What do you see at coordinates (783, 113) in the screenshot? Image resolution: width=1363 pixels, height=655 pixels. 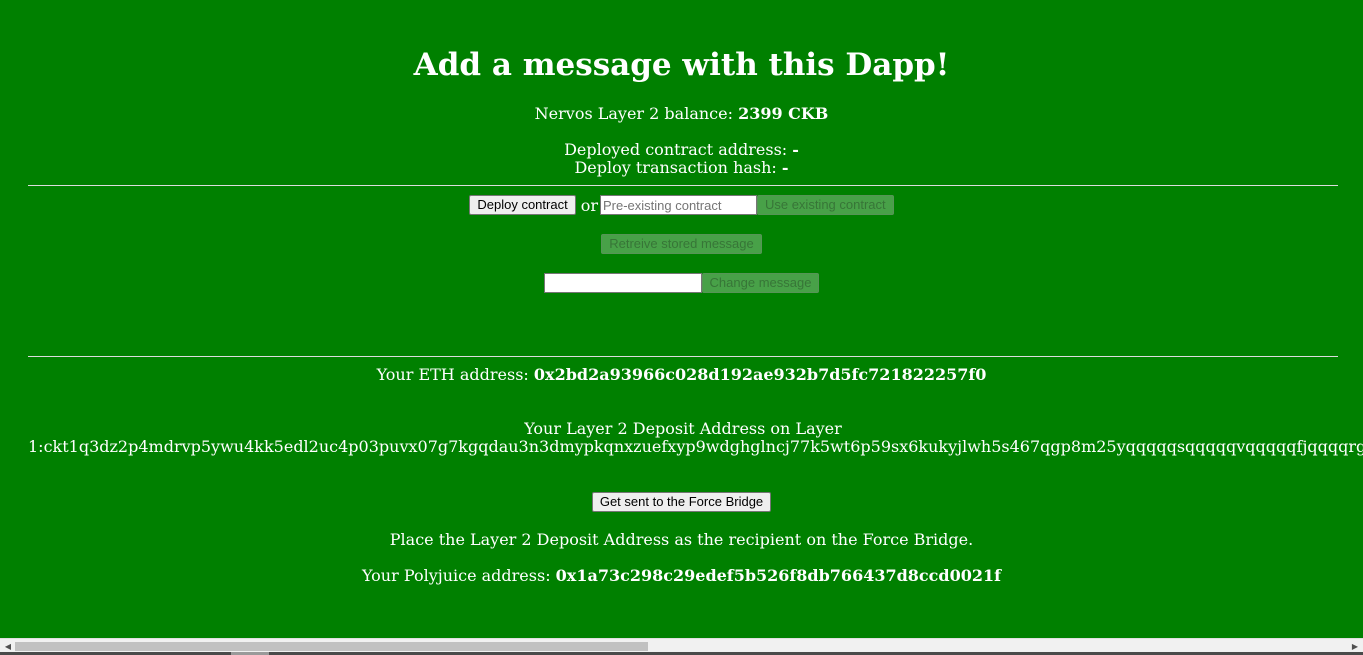 I see `balance-value: 2399 CKB` at bounding box center [783, 113].